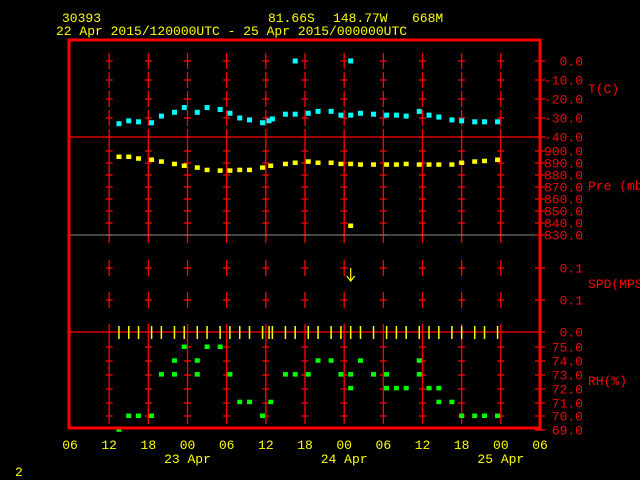 The width and height of the screenshot is (640, 480). What do you see at coordinates (19, 472) in the screenshot?
I see `page-number: 2` at bounding box center [19, 472].